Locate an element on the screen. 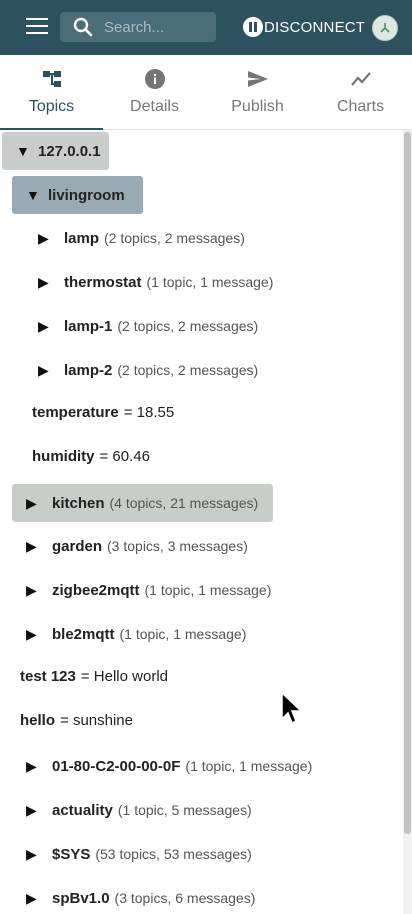 This screenshot has height=914, width=412. search-input is located at coordinates (156, 27).